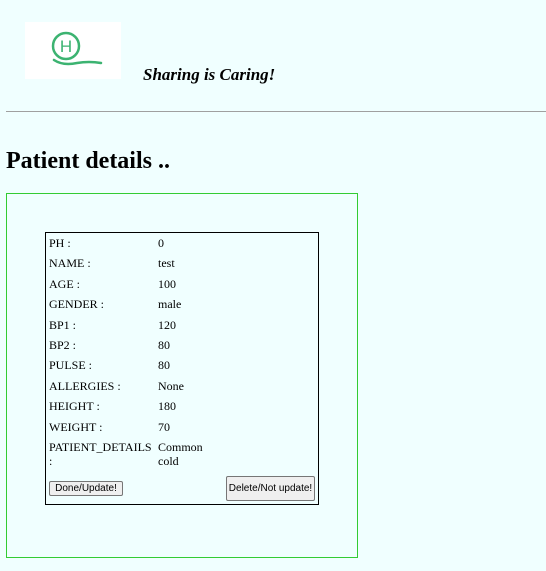 Image resolution: width=546 pixels, height=571 pixels. I want to click on hospital-h-icon: H, so click(77, 48).